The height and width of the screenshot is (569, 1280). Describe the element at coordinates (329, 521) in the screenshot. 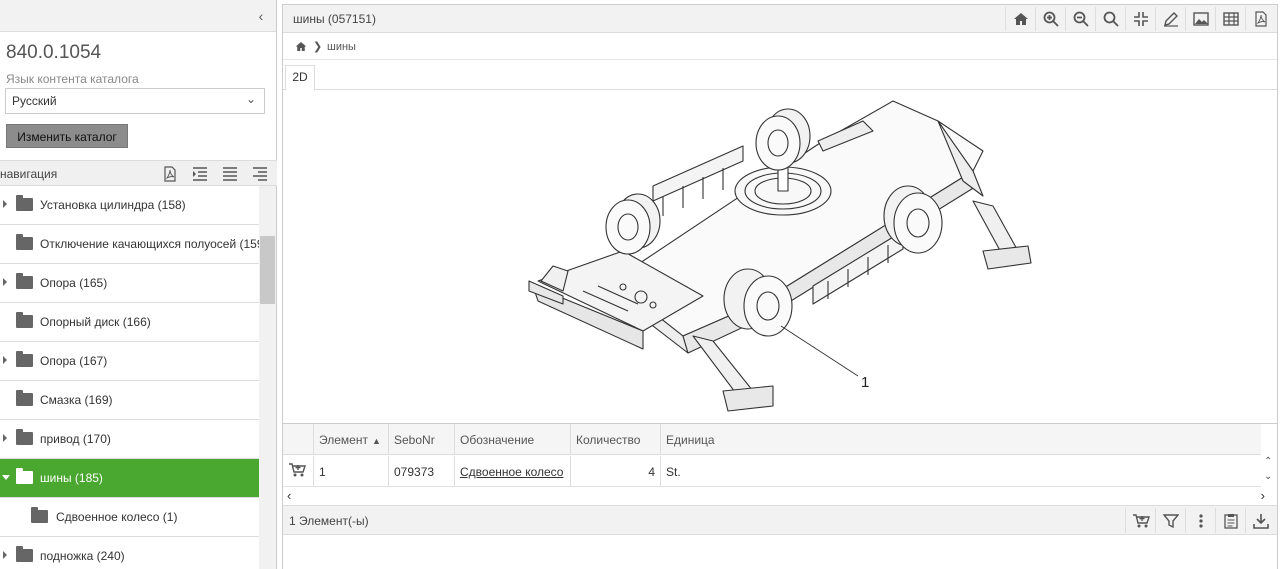

I see `item-count: 1 Элемент(-ы)` at that location.